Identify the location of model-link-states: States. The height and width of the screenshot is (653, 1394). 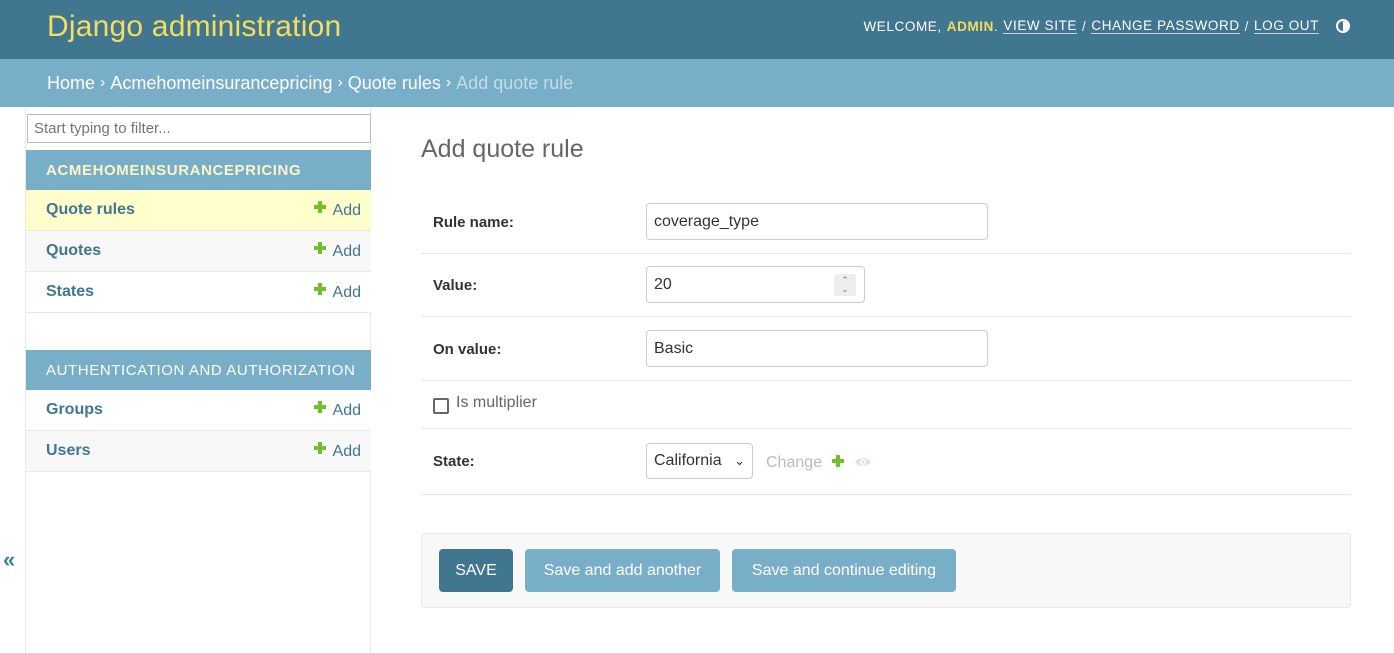
(70, 292).